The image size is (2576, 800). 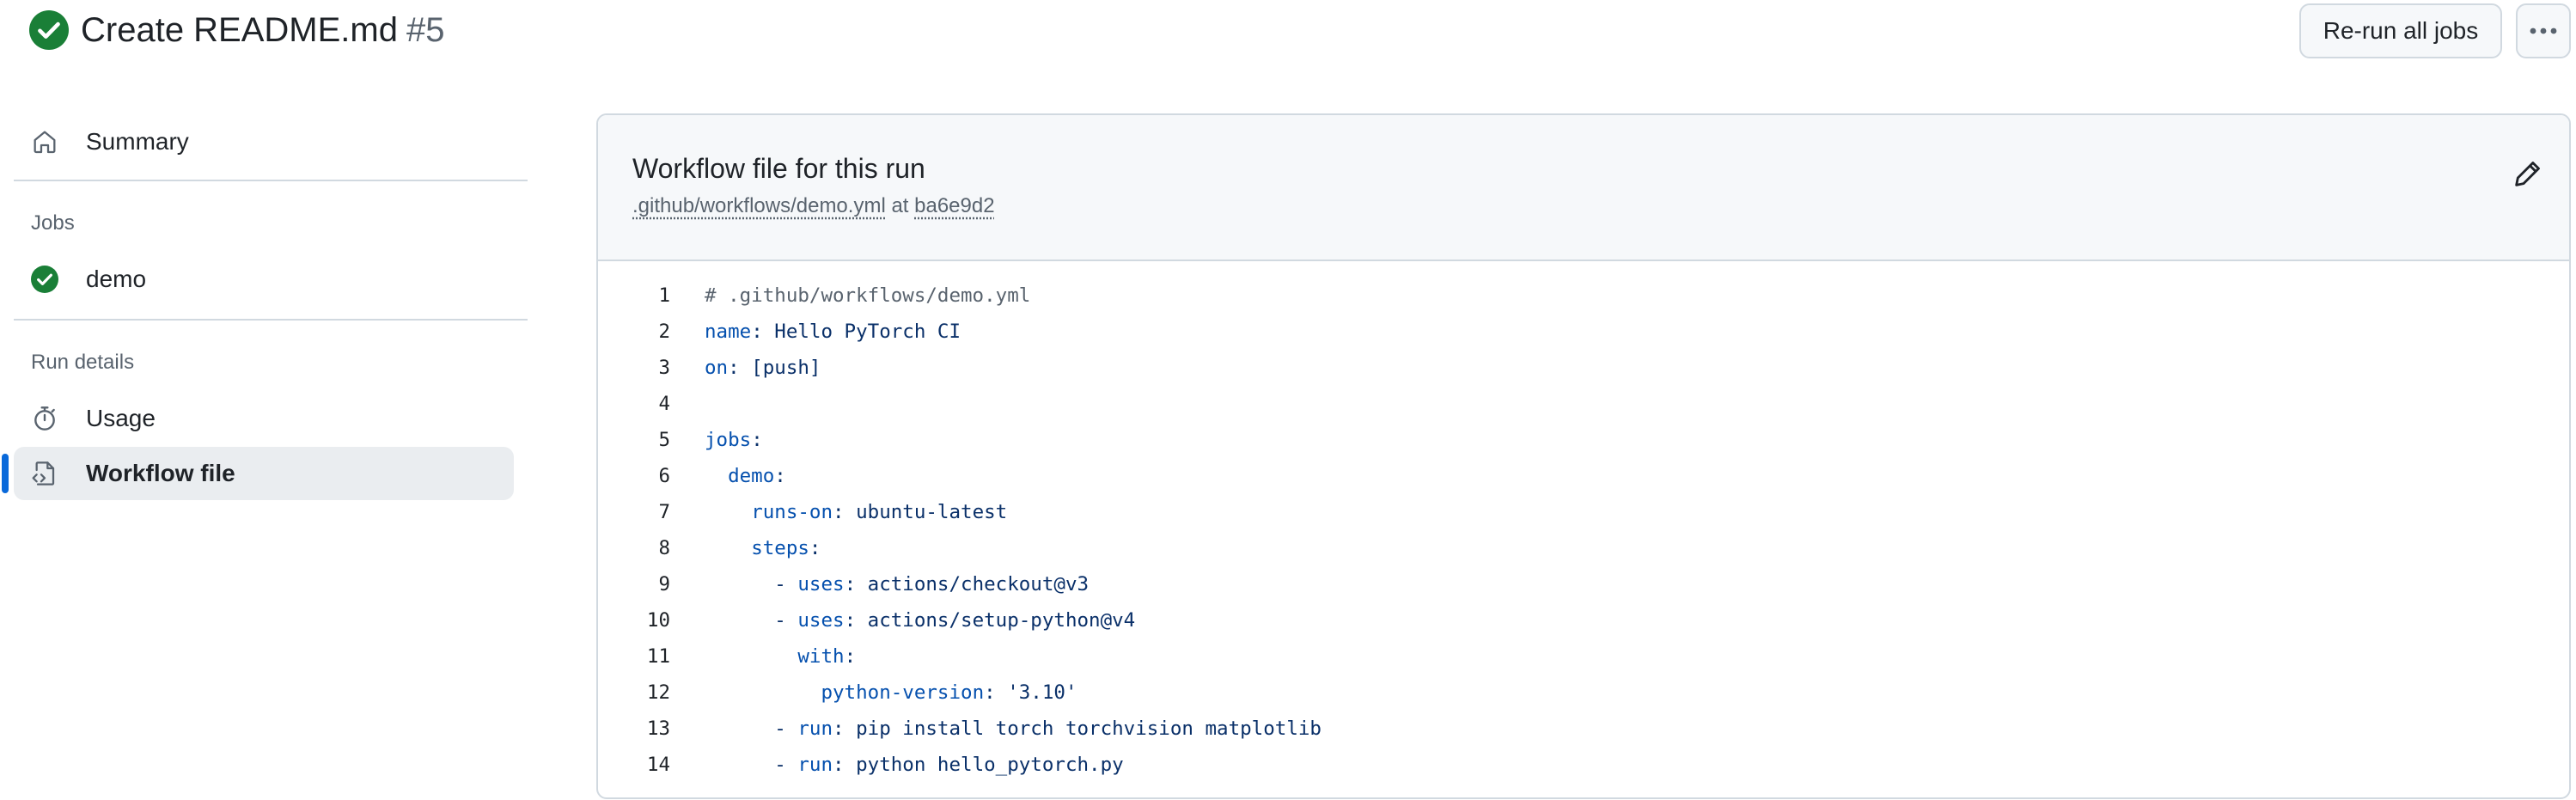 What do you see at coordinates (264, 418) in the screenshot?
I see `sidebar-item-usage: Usage` at bounding box center [264, 418].